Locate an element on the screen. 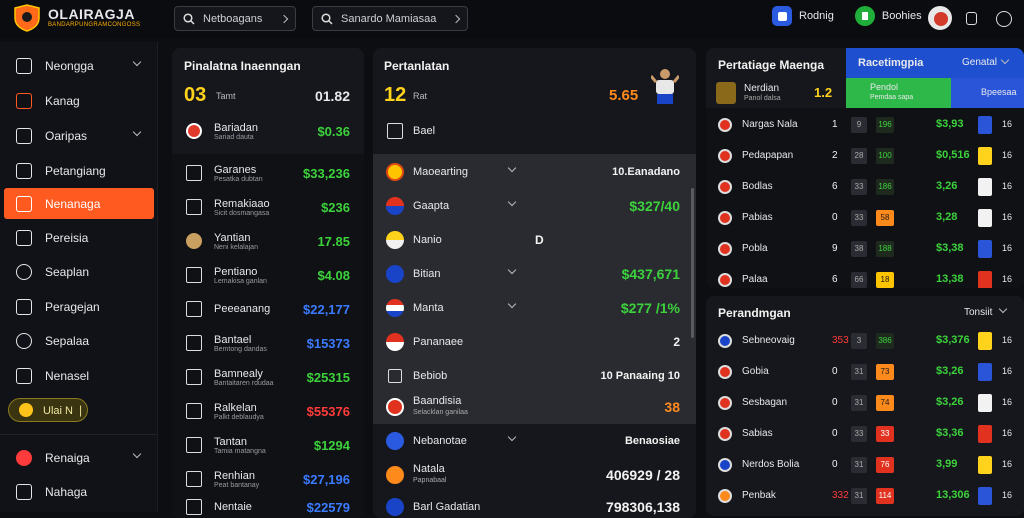  row-rank: 0 is located at coordinates (835, 371).